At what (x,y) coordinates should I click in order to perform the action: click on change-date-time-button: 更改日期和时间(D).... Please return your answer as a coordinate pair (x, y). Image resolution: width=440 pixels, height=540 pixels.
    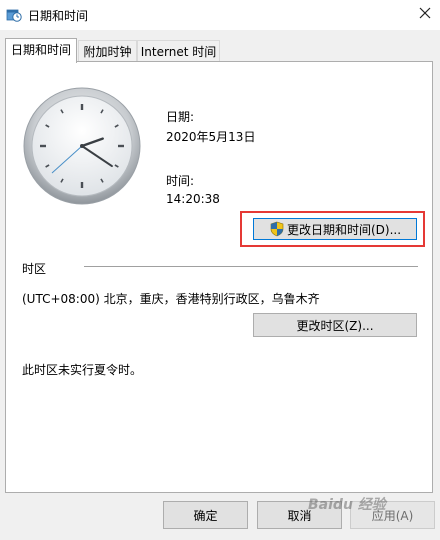
    Looking at the image, I should click on (335, 229).